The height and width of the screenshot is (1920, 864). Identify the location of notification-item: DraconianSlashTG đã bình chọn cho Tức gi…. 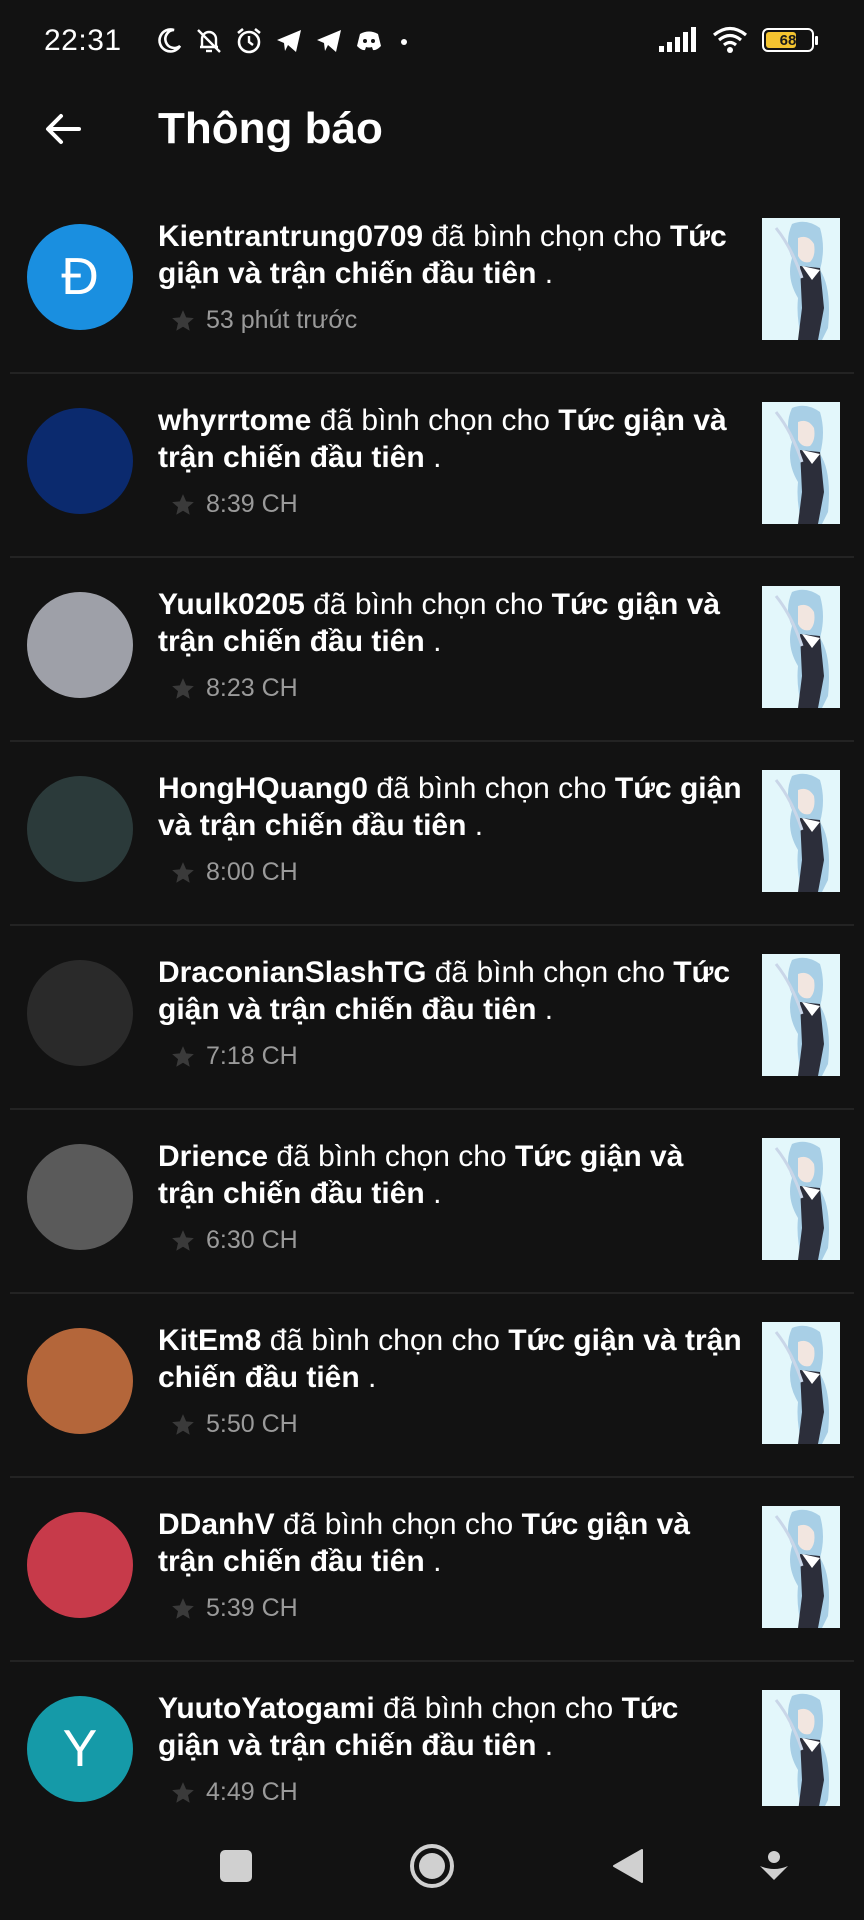
(432, 1018).